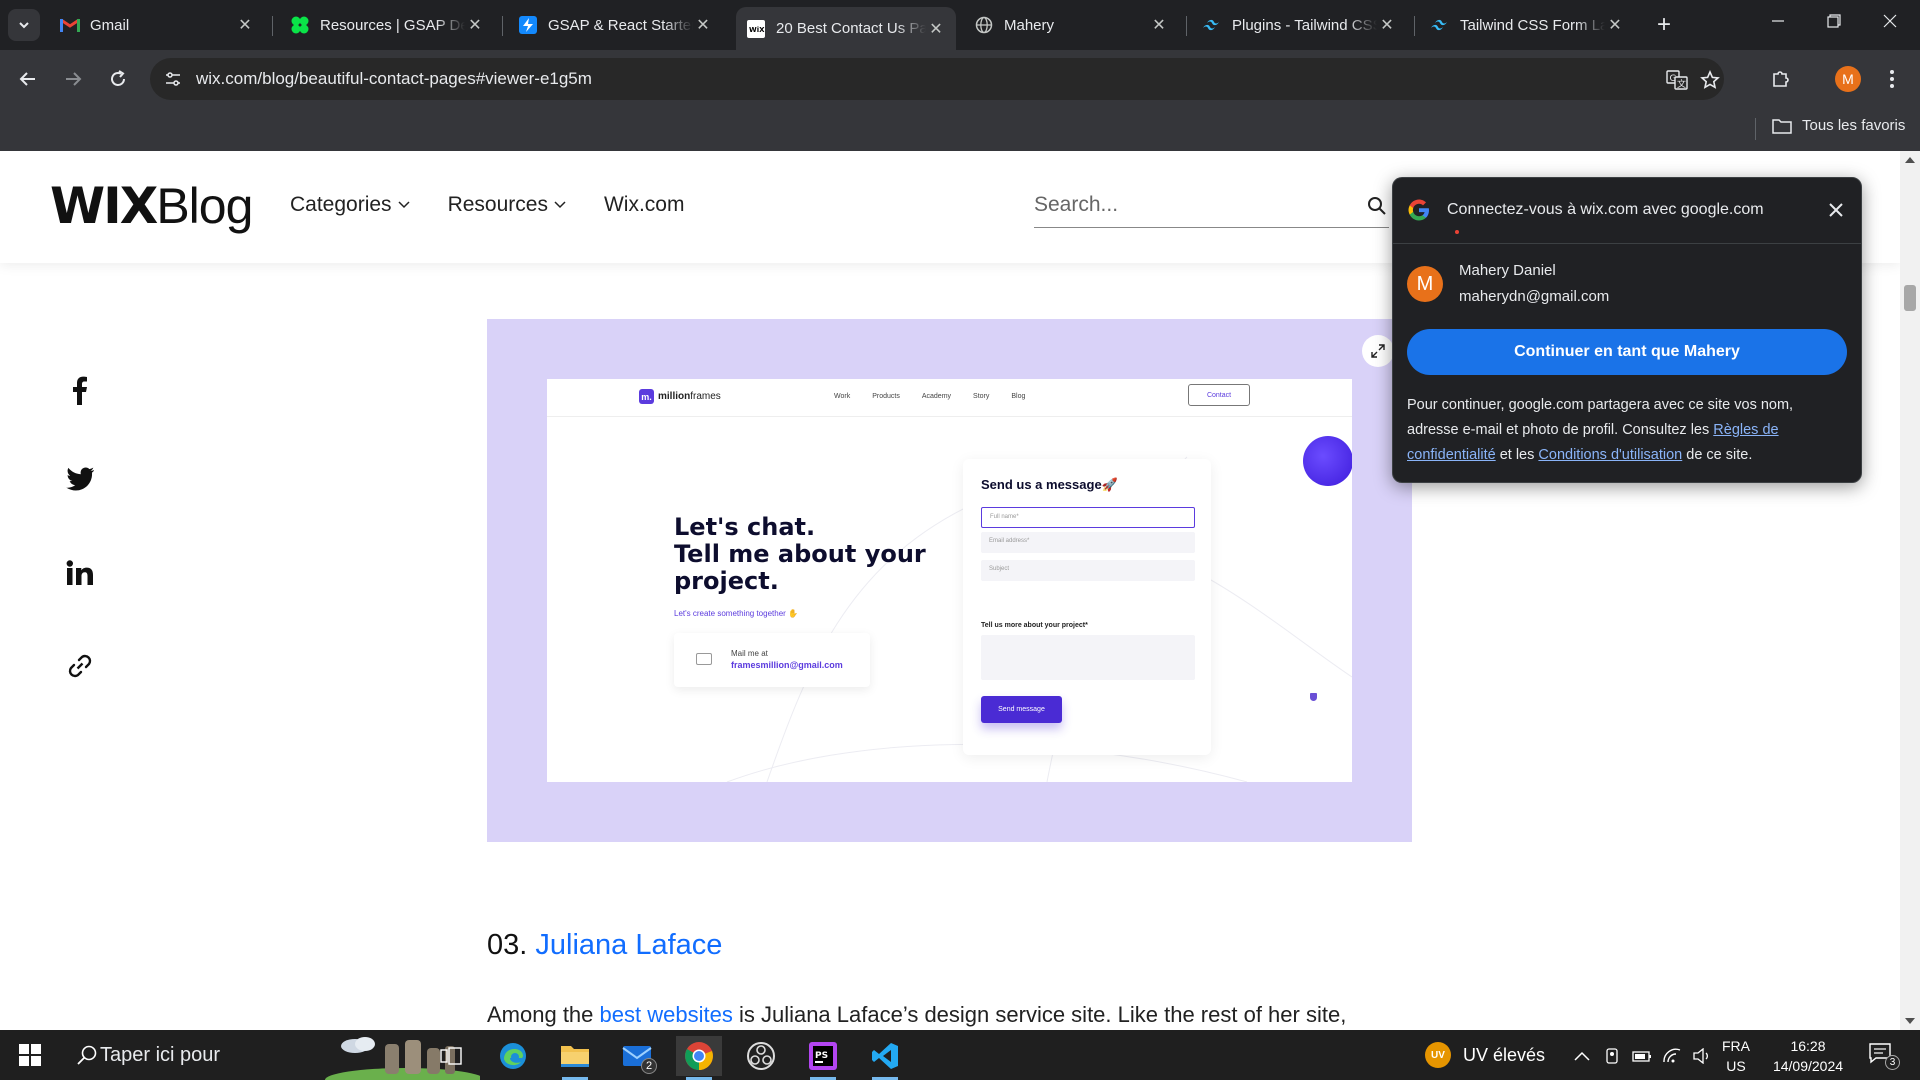  Describe the element at coordinates (80, 573) in the screenshot. I see `share-linkedin-button` at that location.